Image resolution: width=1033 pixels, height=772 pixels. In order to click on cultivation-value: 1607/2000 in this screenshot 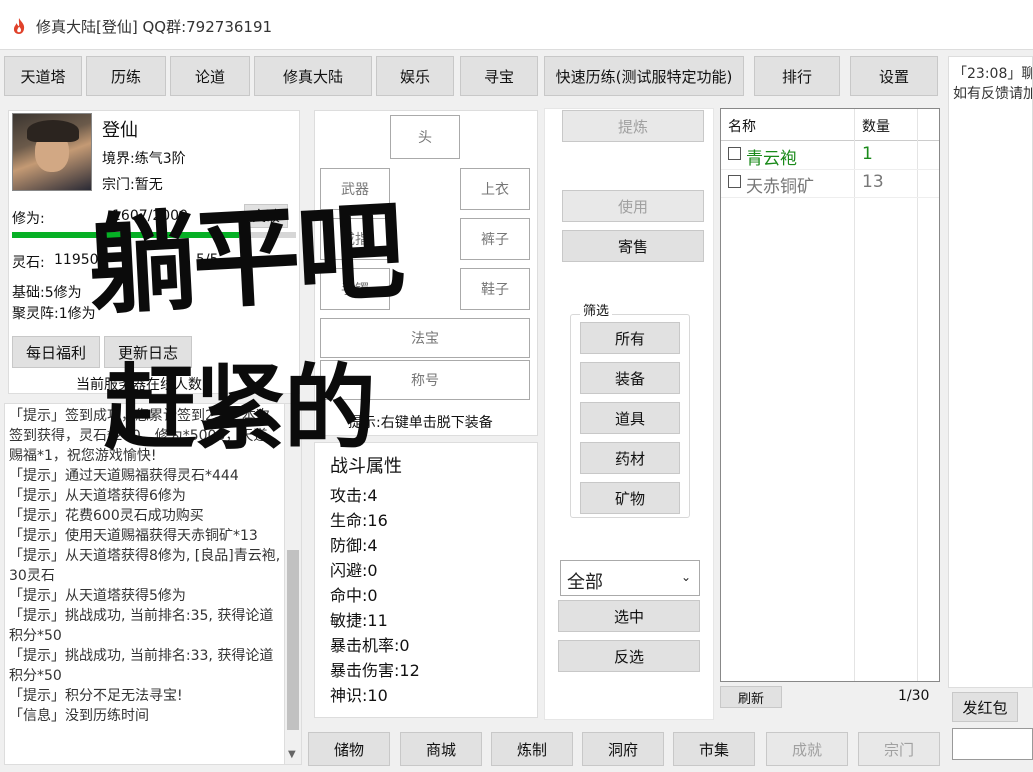, I will do `click(150, 216)`.